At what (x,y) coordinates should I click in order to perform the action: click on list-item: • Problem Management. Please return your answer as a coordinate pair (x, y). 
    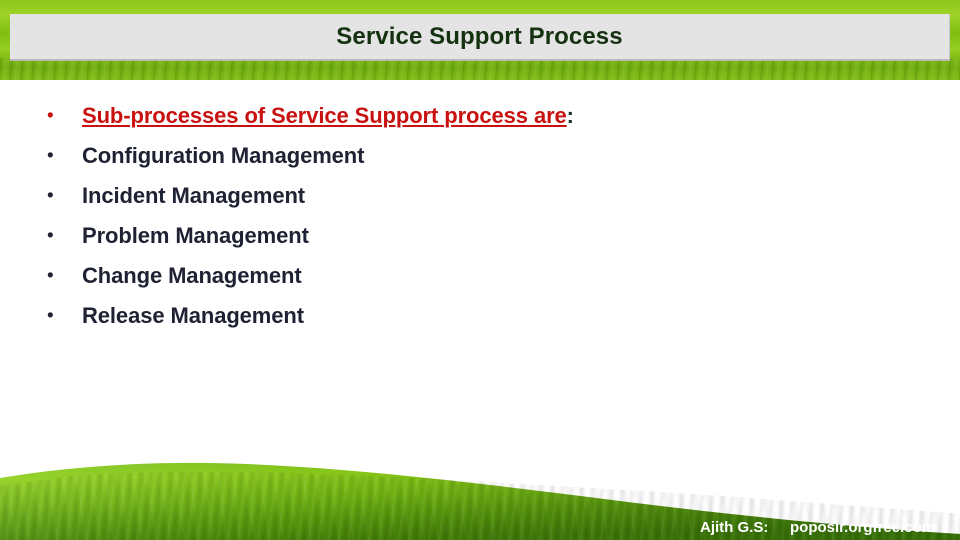
    Looking at the image, I should click on (480, 236).